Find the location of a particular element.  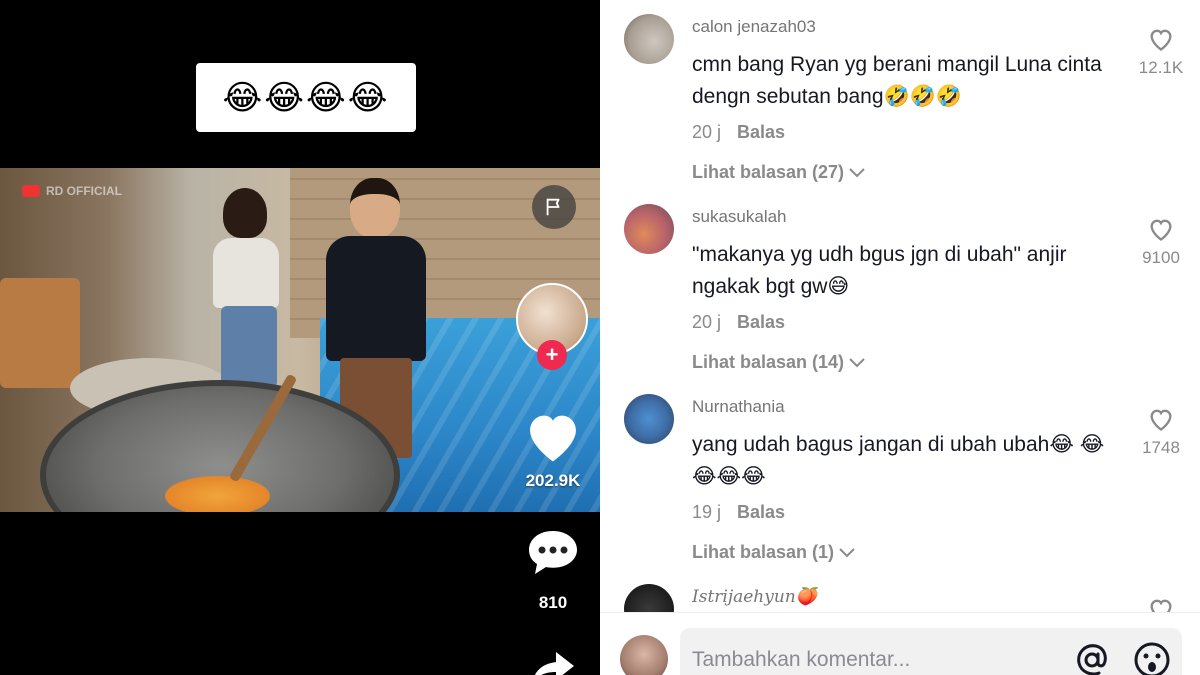

youtube-icon is located at coordinates (31, 191).